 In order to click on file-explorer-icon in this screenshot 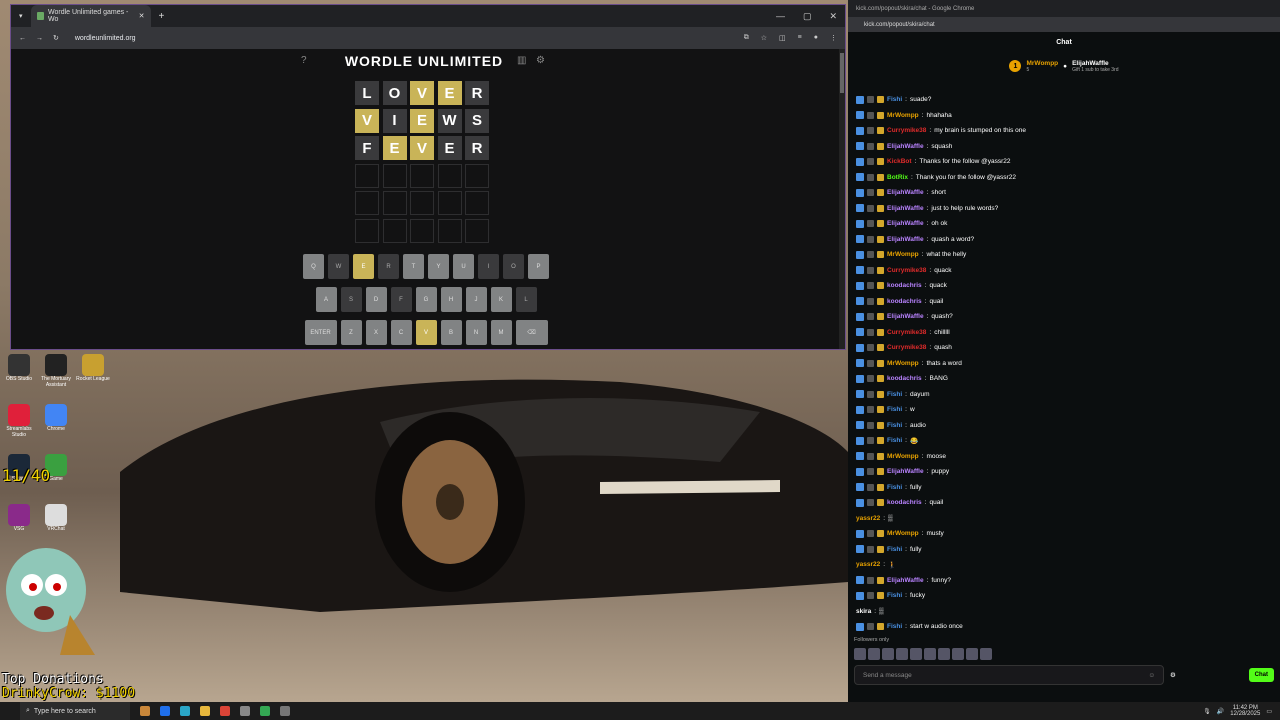, I will do `click(205, 711)`.